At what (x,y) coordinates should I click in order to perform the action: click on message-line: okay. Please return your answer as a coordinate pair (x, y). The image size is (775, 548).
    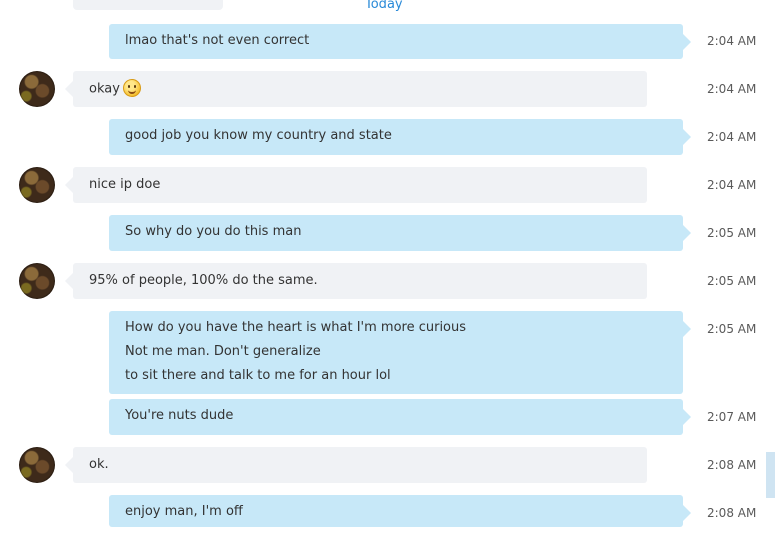
    Looking at the image, I should click on (368, 91).